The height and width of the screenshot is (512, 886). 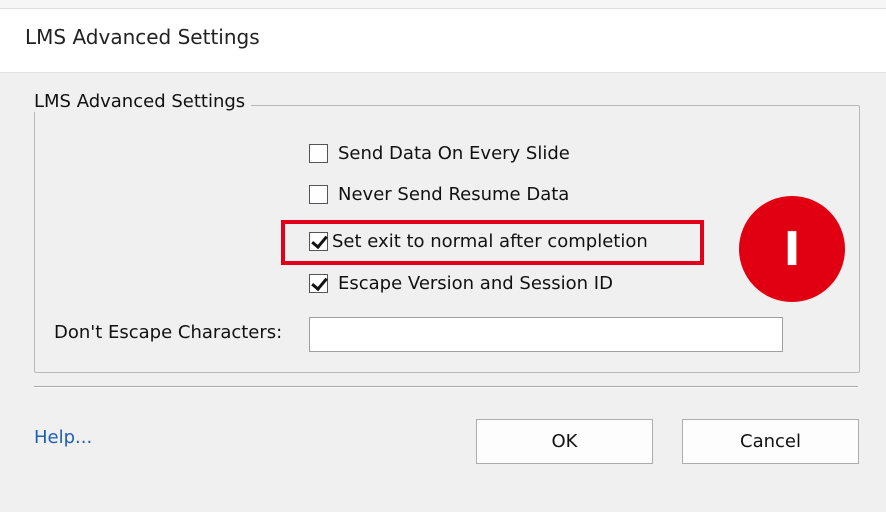 What do you see at coordinates (318, 194) in the screenshot?
I see `never-send-resume-data-checkbox` at bounding box center [318, 194].